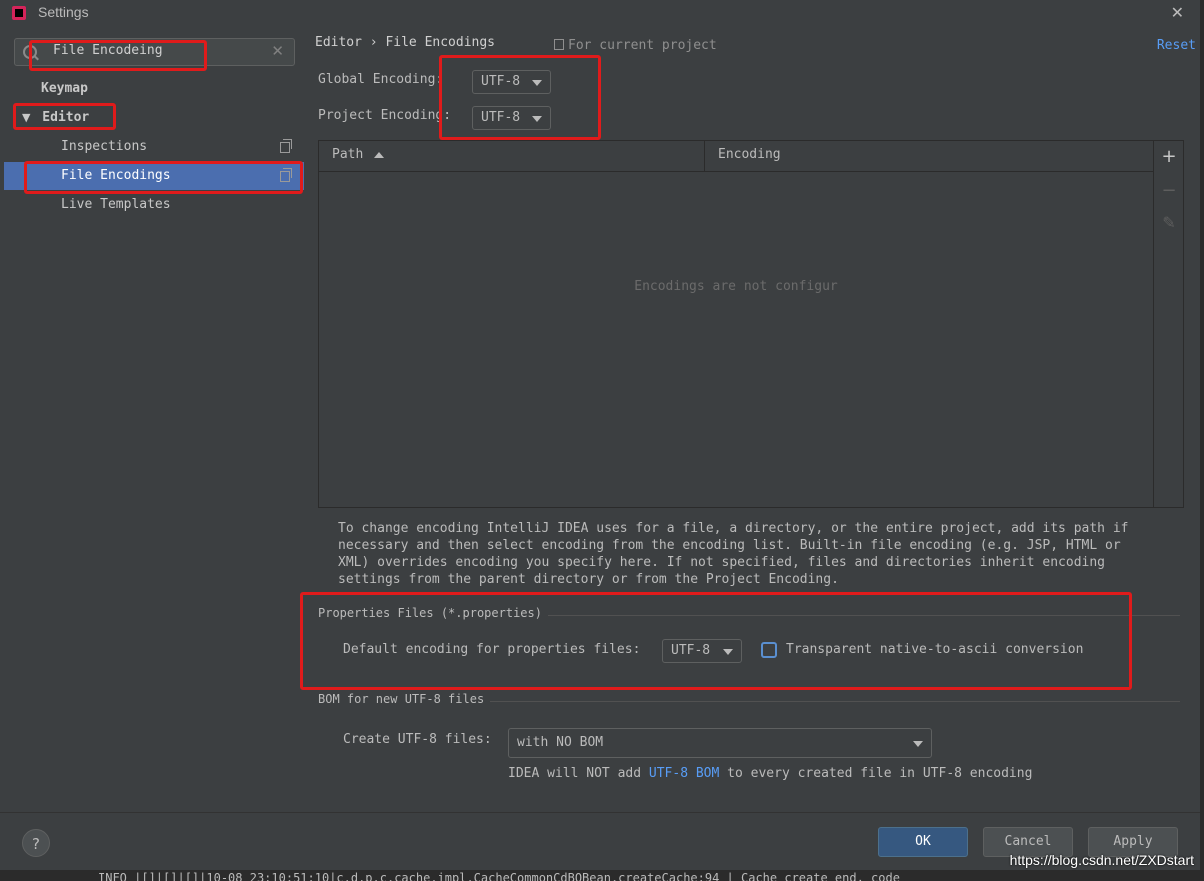 Image resolution: width=1204 pixels, height=881 pixels. I want to click on sidebar-item-label: Inspections, so click(104, 146).